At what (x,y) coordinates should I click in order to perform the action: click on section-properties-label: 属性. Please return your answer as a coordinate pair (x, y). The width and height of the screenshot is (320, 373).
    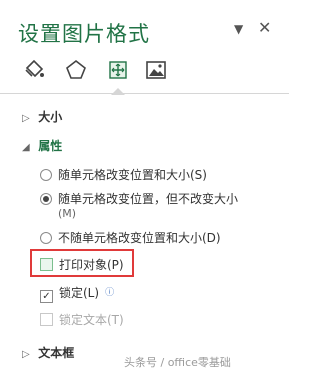
    Looking at the image, I should click on (50, 146).